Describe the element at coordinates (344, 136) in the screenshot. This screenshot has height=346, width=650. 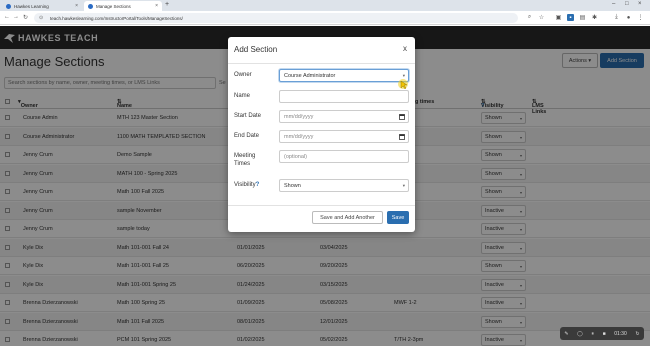
I see `end-date-input: mm/dd/yyyy` at that location.